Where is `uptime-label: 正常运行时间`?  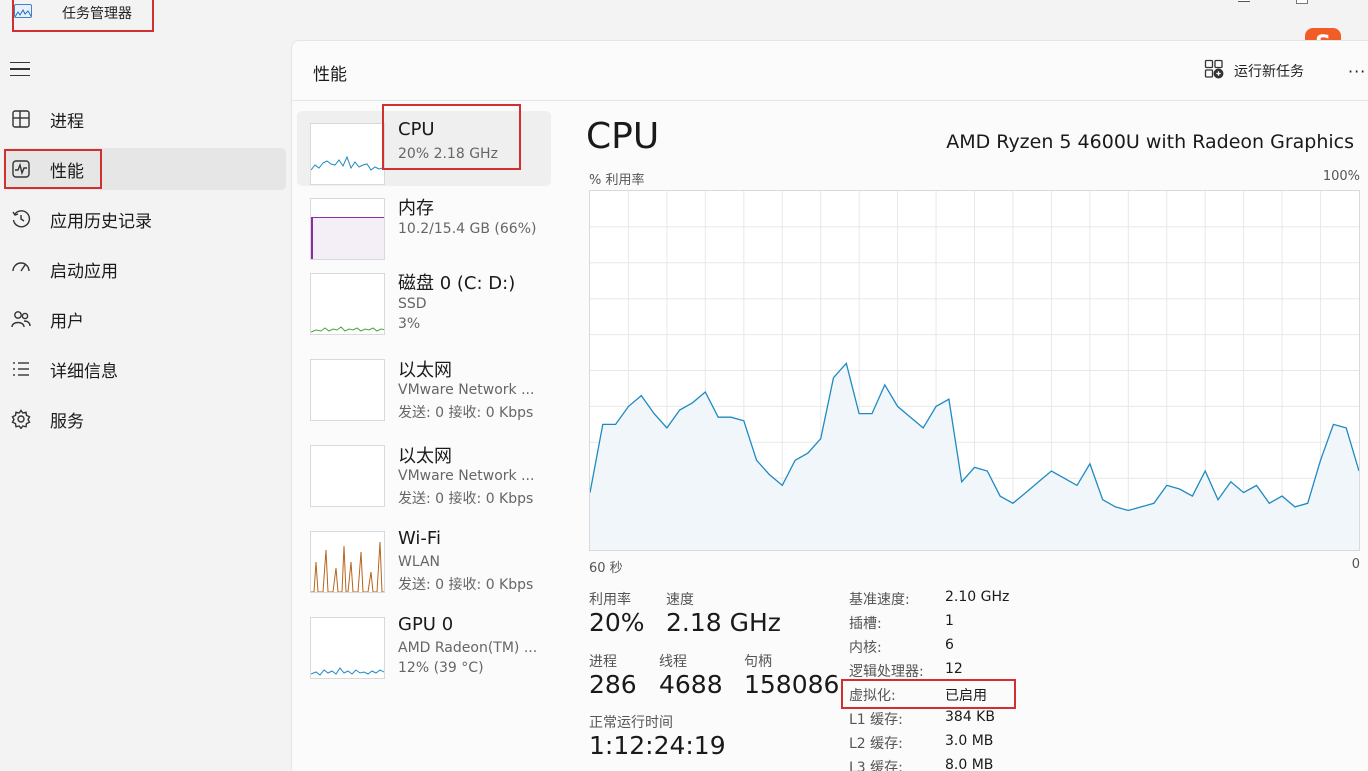
uptime-label: 正常运行时间 is located at coordinates (631, 723).